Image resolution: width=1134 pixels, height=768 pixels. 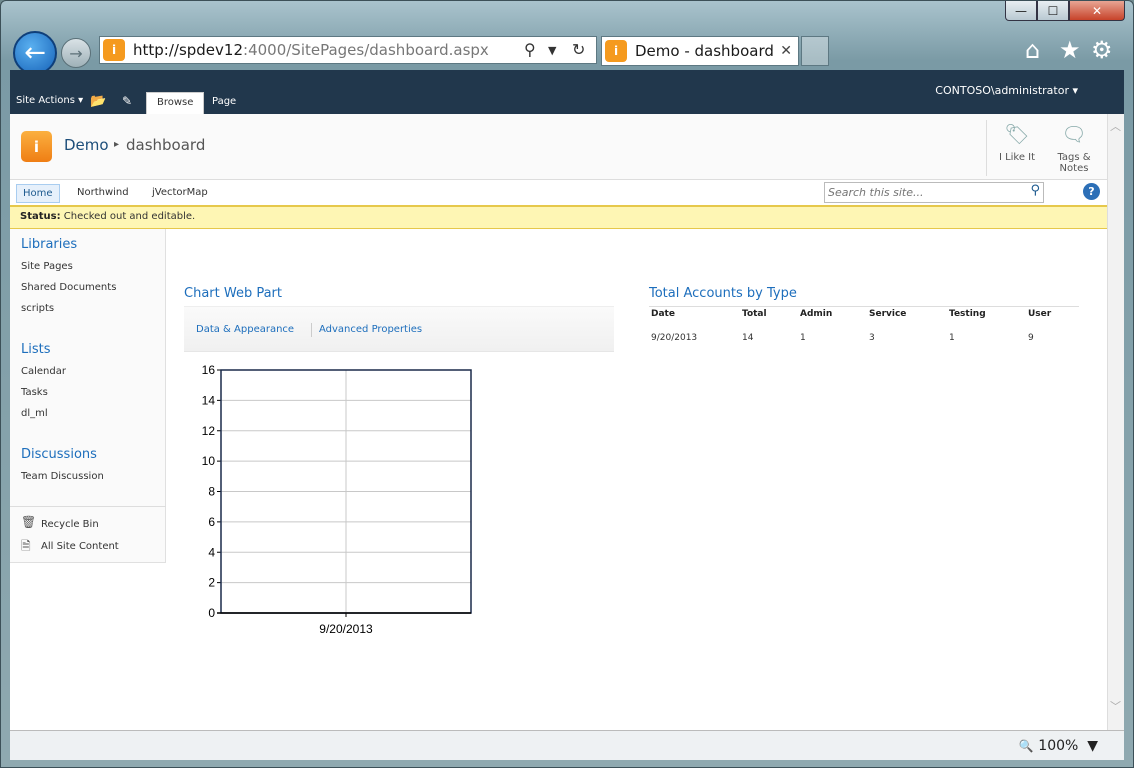 What do you see at coordinates (1074, 168) in the screenshot?
I see `tags-notes-label-2: Notes` at bounding box center [1074, 168].